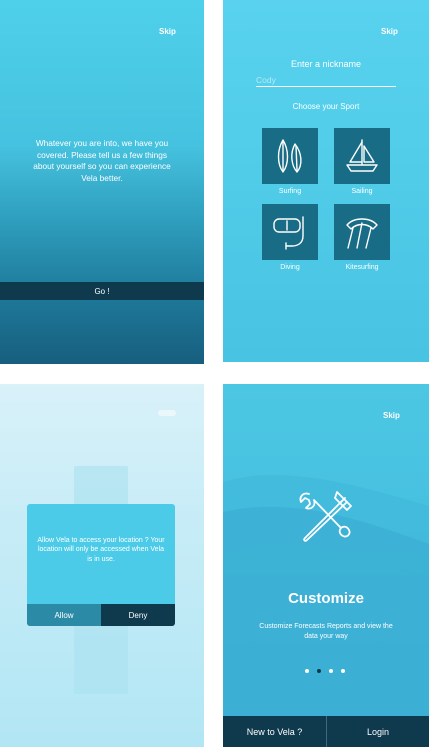  Describe the element at coordinates (326, 106) in the screenshot. I see `choose-sport-label: Choose your Sport` at that location.